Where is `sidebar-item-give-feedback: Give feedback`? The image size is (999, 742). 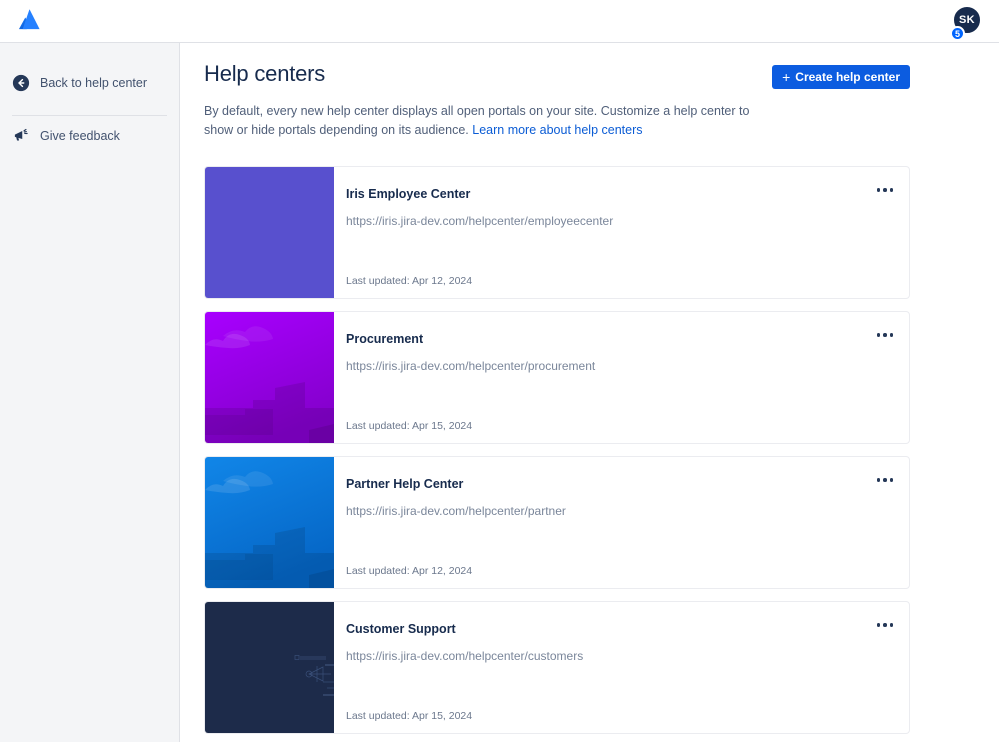
sidebar-item-give-feedback: Give feedback is located at coordinates (89, 136).